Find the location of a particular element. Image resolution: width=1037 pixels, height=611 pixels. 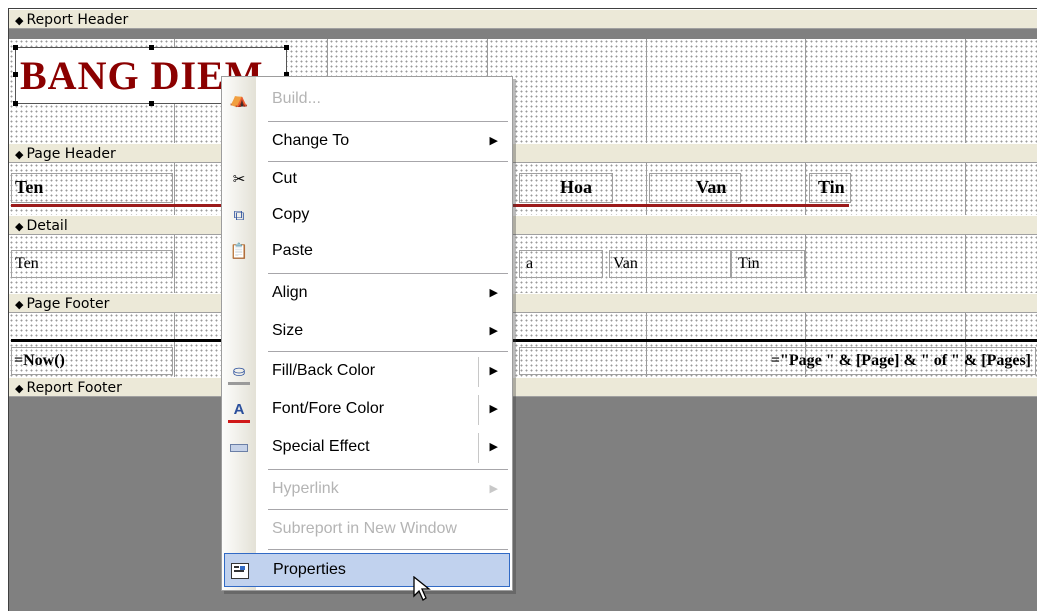

menu-item-copy: ⧉ Copy is located at coordinates (367, 216).